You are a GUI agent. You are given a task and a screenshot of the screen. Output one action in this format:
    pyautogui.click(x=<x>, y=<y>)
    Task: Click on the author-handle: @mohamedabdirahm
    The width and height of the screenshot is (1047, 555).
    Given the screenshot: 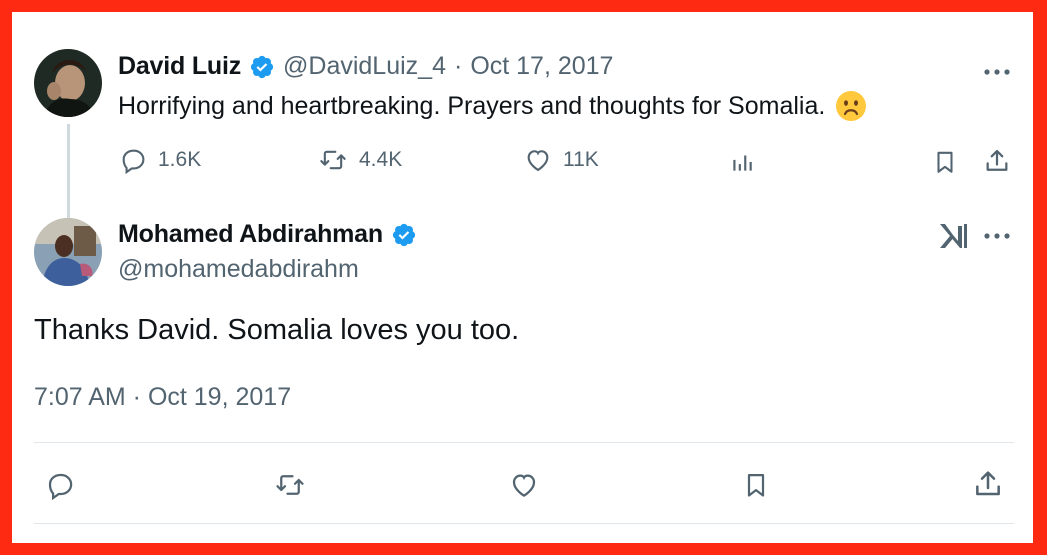 What is the action you would take?
    pyautogui.click(x=238, y=269)
    